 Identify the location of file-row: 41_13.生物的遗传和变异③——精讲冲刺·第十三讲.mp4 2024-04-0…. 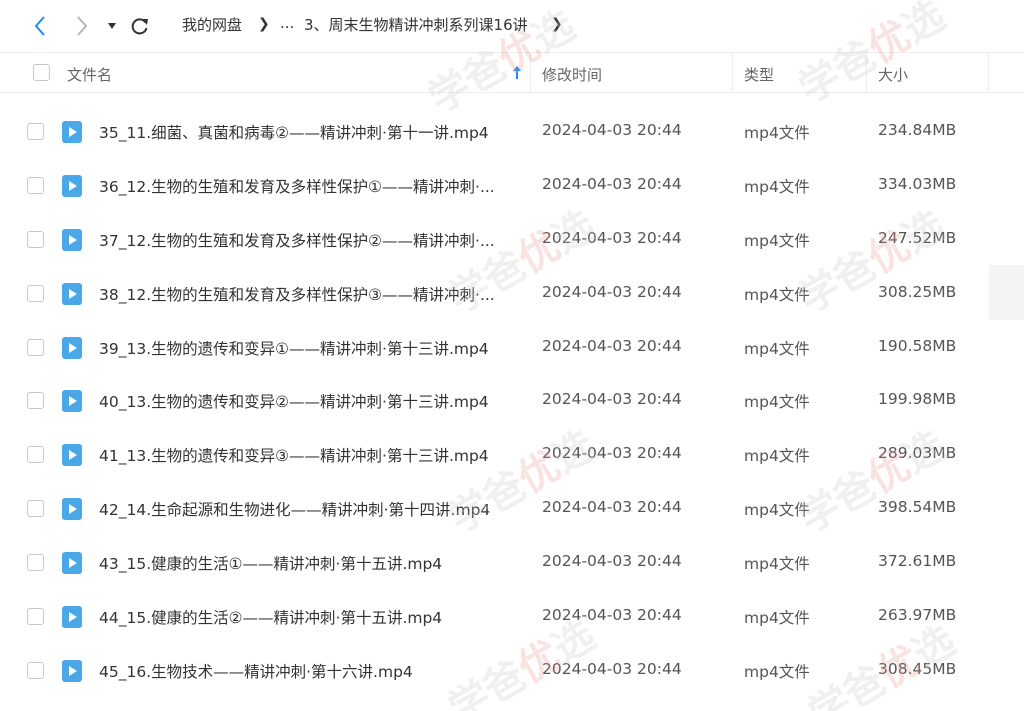
(512, 455).